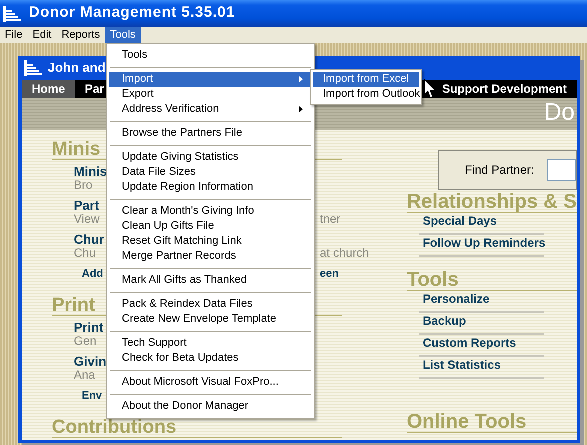 Image resolution: width=587 pixels, height=445 pixels. I want to click on menu-entry: Browse the Partners File, so click(210, 133).